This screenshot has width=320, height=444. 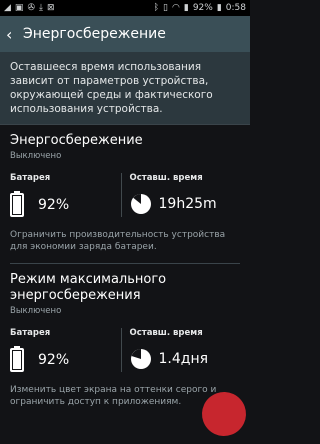 What do you see at coordinates (12, 34) in the screenshot?
I see `back-icon: ‹` at bounding box center [12, 34].